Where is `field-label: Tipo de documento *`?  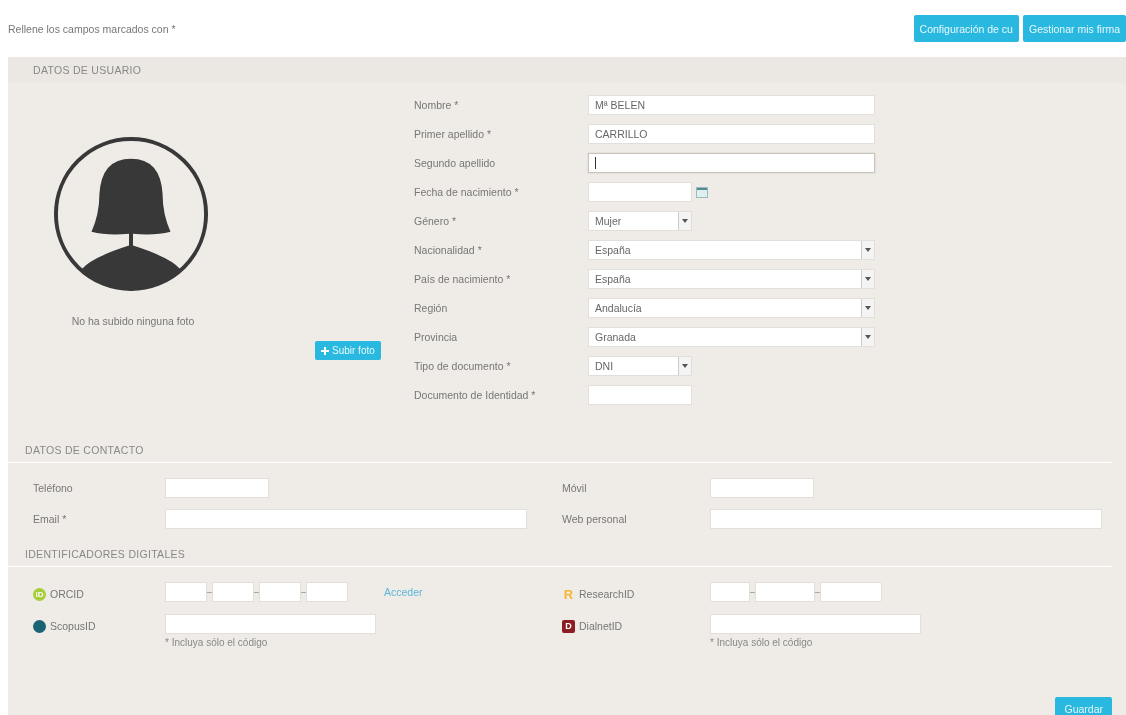 field-label: Tipo de documento * is located at coordinates (463, 366).